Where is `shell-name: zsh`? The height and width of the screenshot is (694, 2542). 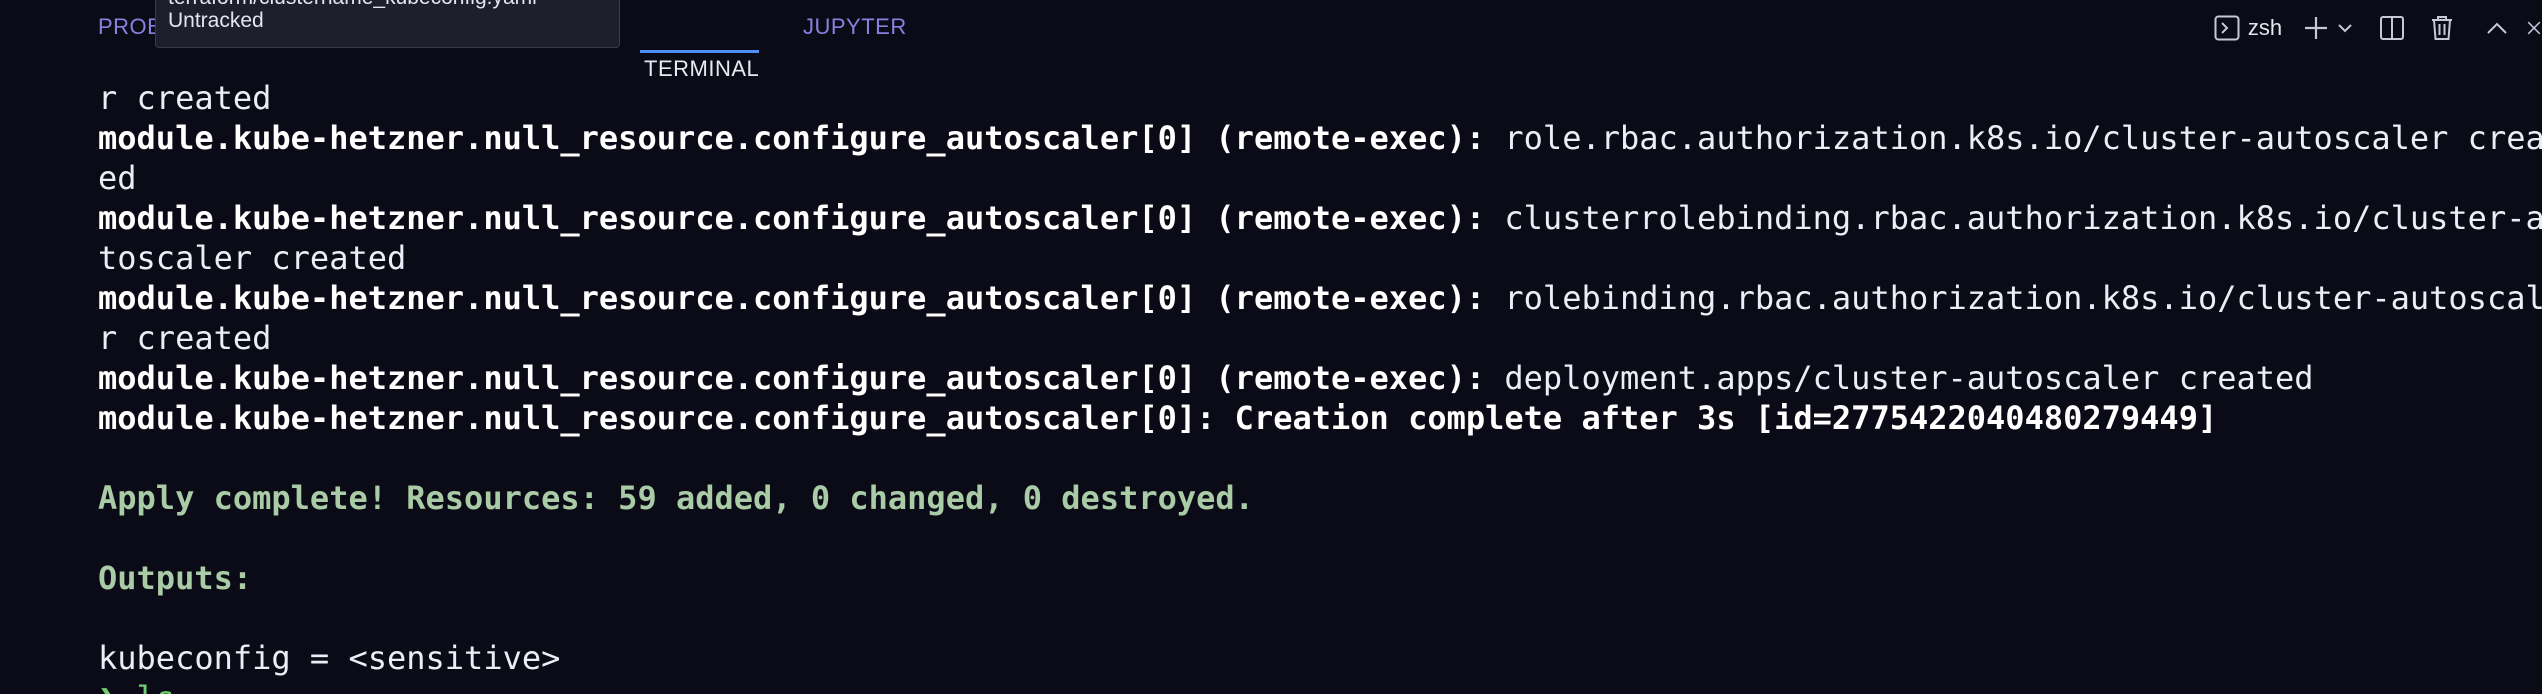 shell-name: zsh is located at coordinates (2265, 27).